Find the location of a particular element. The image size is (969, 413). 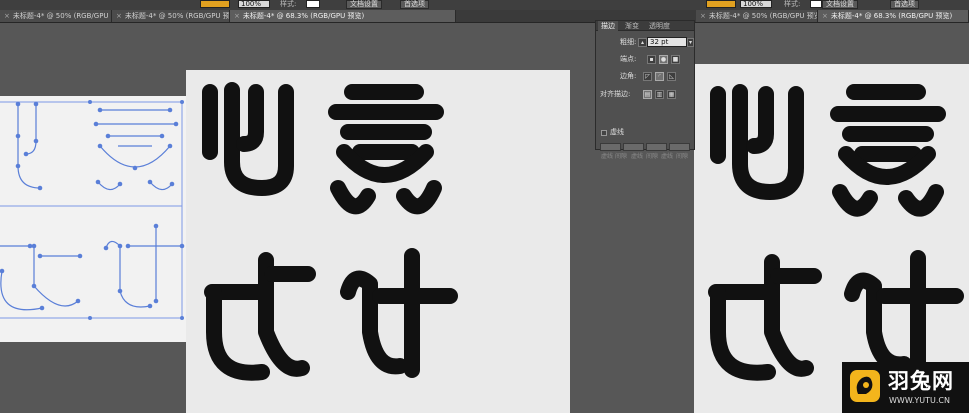

control-bar: 100% 样式: 文档设置 首选项 100% 样式: 文档设置 首选项 is located at coordinates (484, 5).